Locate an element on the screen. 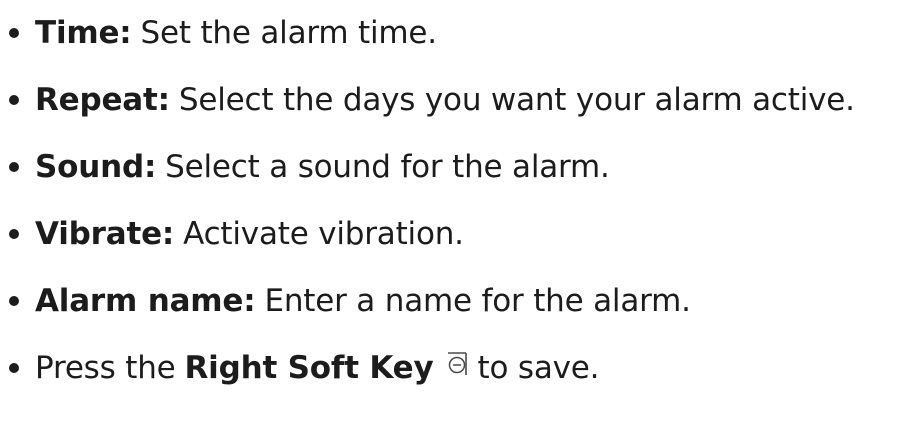 The width and height of the screenshot is (921, 424). list-item-time: Time: Set the alarm time. is located at coordinates (218, 33).